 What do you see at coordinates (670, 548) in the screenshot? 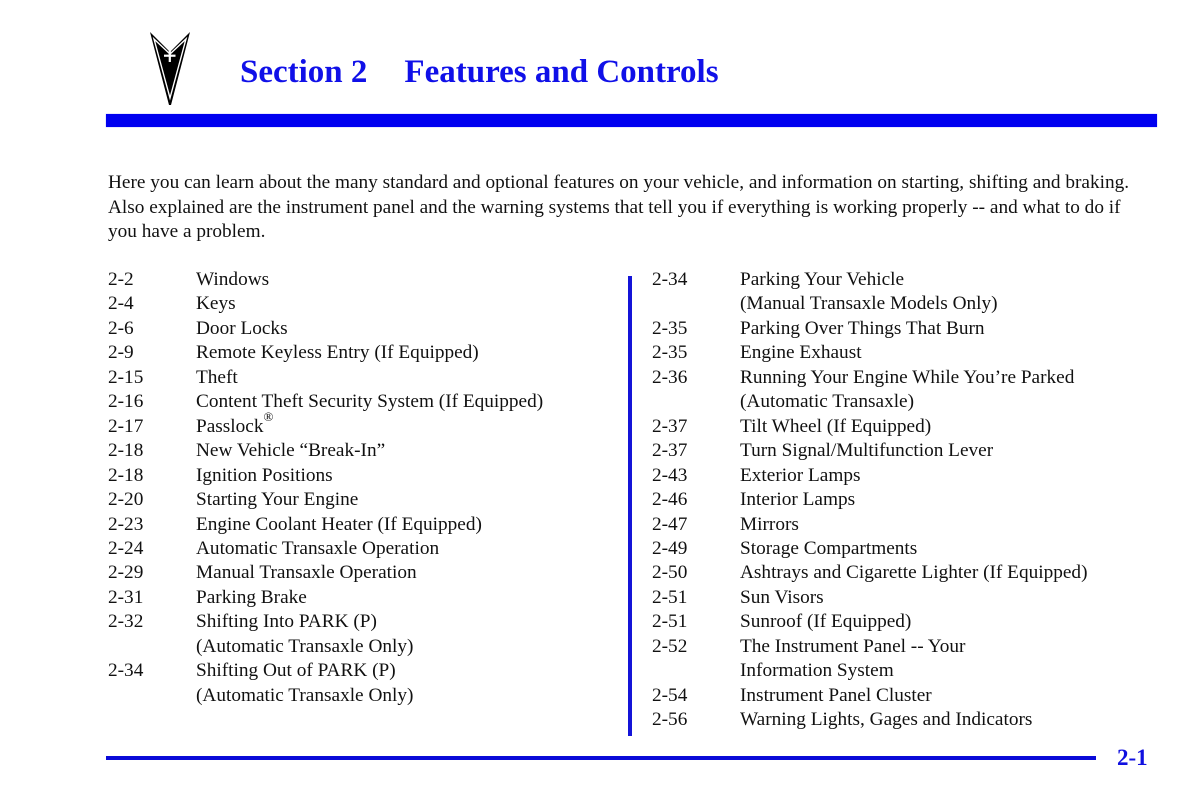
I see `toc-page-number: 2-49` at bounding box center [670, 548].